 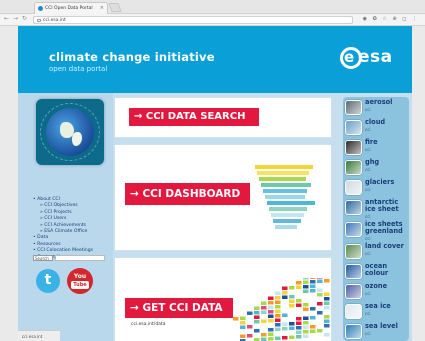 What do you see at coordinates (370, 59) in the screenshot?
I see `esa-logo: e esa` at bounding box center [370, 59].